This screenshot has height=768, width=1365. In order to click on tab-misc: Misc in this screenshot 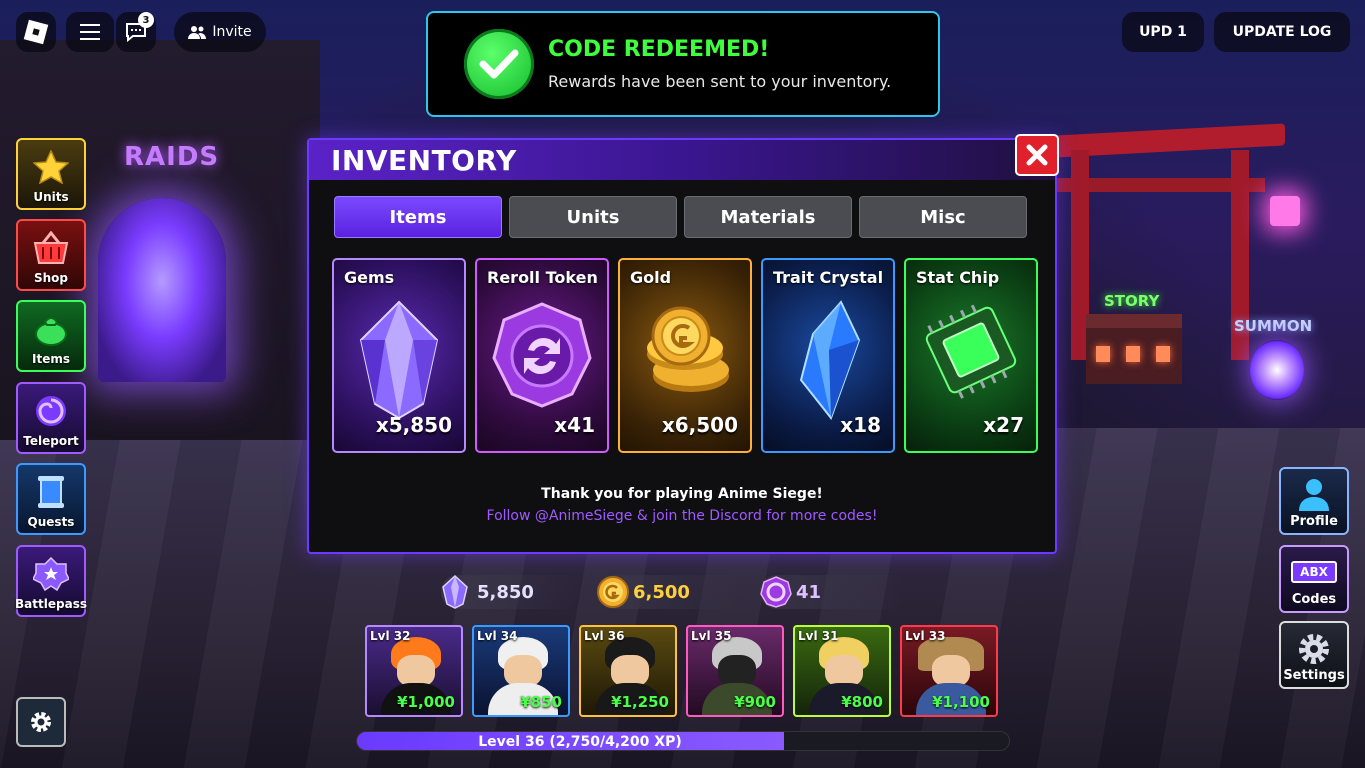, I will do `click(943, 217)`.